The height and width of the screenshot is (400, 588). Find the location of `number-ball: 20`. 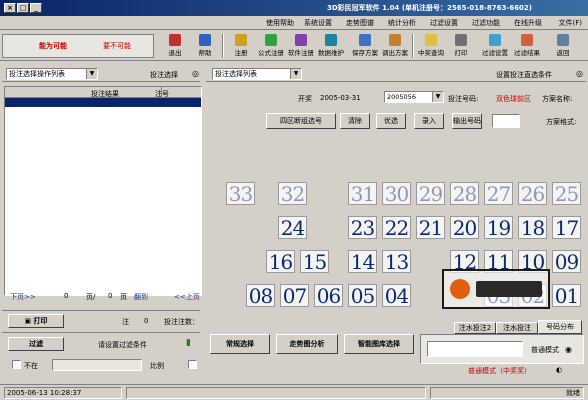

number-ball: 20 is located at coordinates (464, 227).